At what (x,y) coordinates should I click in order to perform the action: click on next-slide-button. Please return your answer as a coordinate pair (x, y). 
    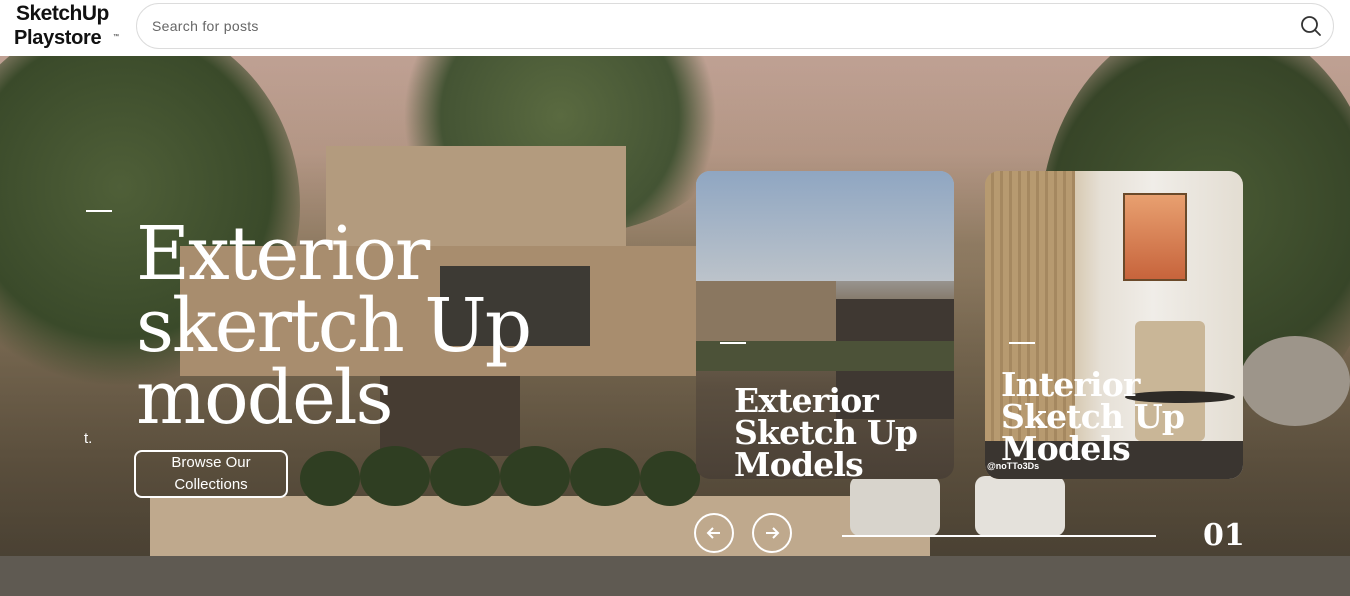
    Looking at the image, I should click on (772, 533).